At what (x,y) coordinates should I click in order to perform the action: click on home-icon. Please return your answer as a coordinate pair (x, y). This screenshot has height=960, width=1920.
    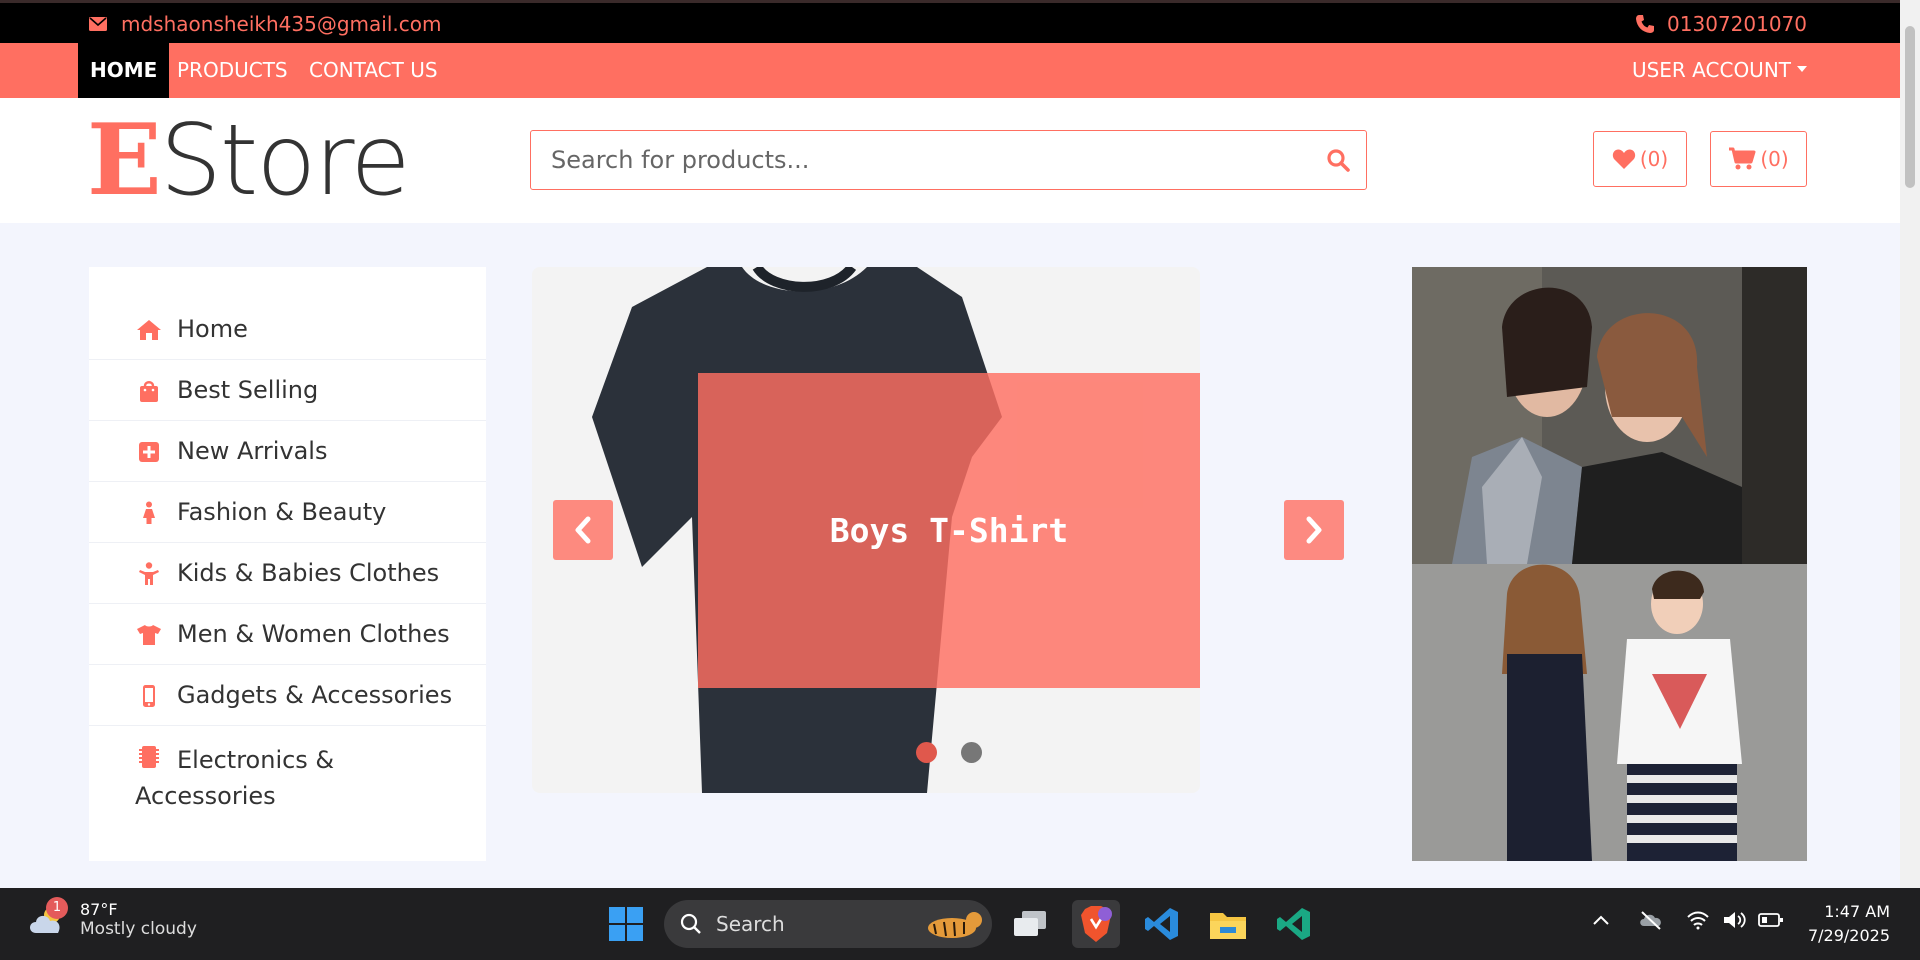
    Looking at the image, I should click on (149, 330).